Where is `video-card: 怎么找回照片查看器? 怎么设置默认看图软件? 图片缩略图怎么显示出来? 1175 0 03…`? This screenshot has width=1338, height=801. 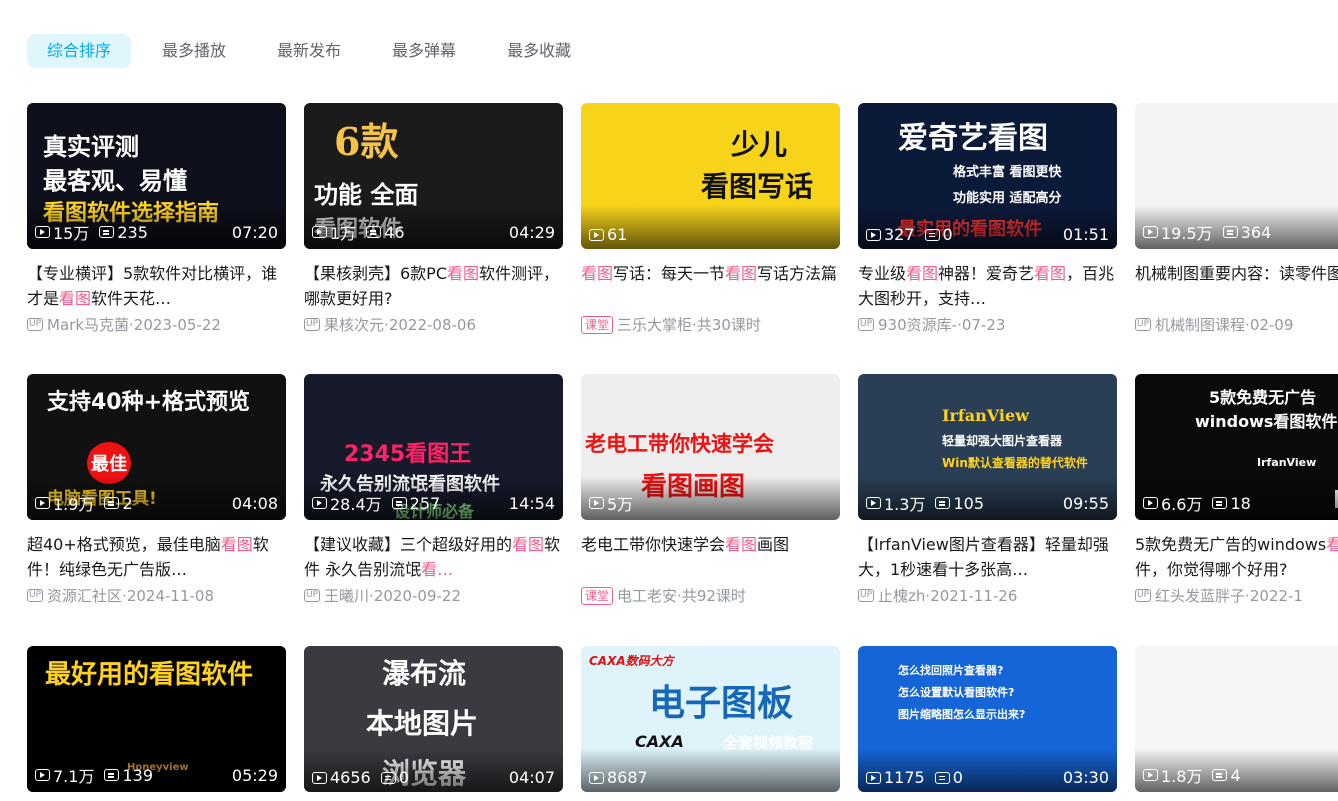 video-card: 怎么找回照片查看器? 怎么设置默认看图软件? 图片缩略图怎么显示出来? 1175 0 03… is located at coordinates (987, 719).